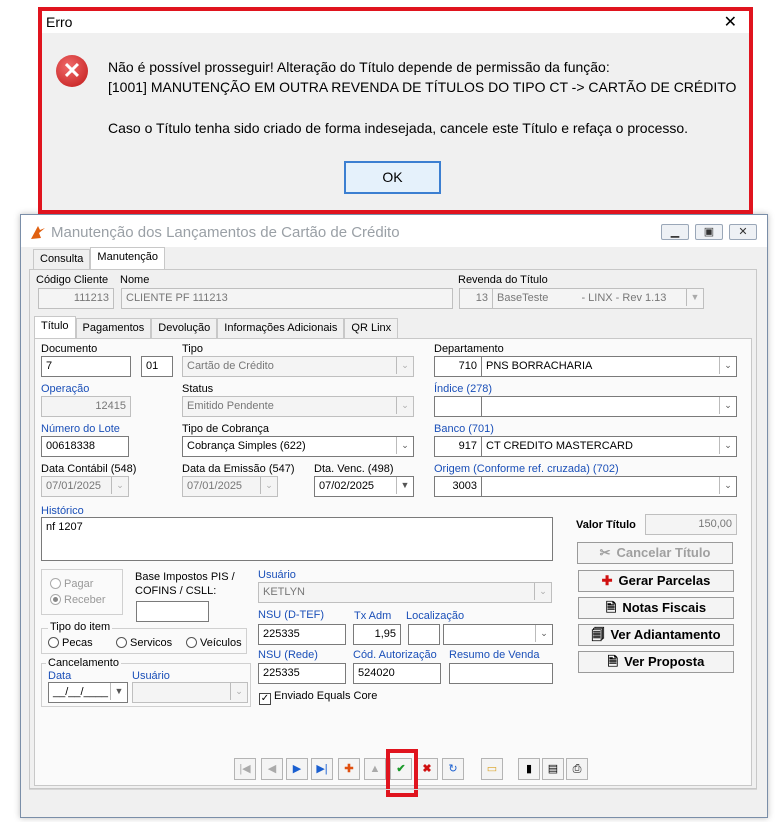 This screenshot has height=822, width=775. Describe the element at coordinates (656, 581) in the screenshot. I see `gerar-parcelas-button: ✚ Gerar Parcelas` at that location.